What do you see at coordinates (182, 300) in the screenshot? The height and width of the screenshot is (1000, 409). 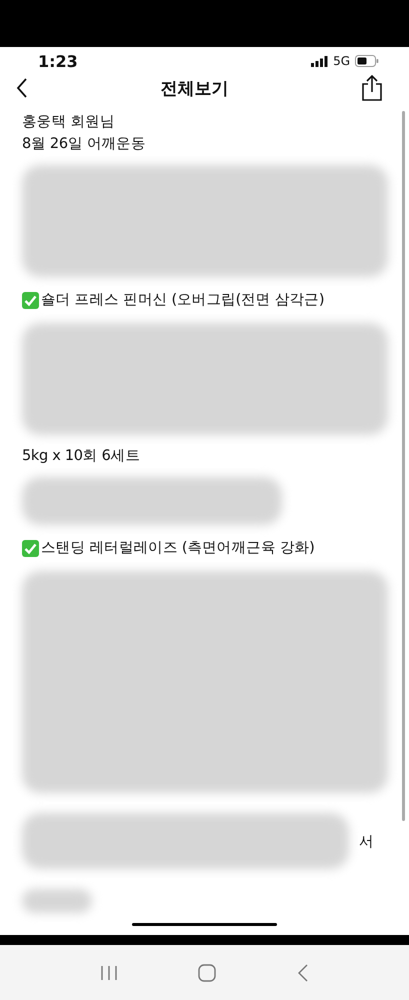 I see `exercise-title: 숄더 프레스 핀머신 (오버그립(전면 삼각근)` at bounding box center [182, 300].